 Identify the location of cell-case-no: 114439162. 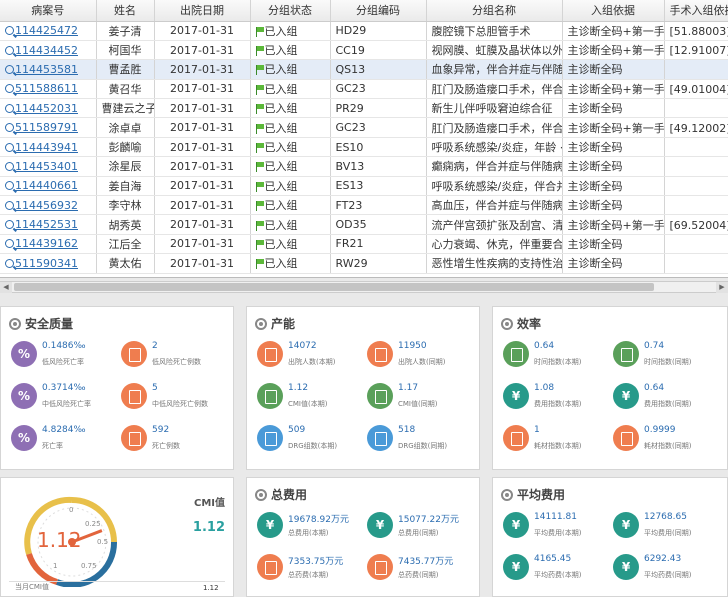
(48, 244).